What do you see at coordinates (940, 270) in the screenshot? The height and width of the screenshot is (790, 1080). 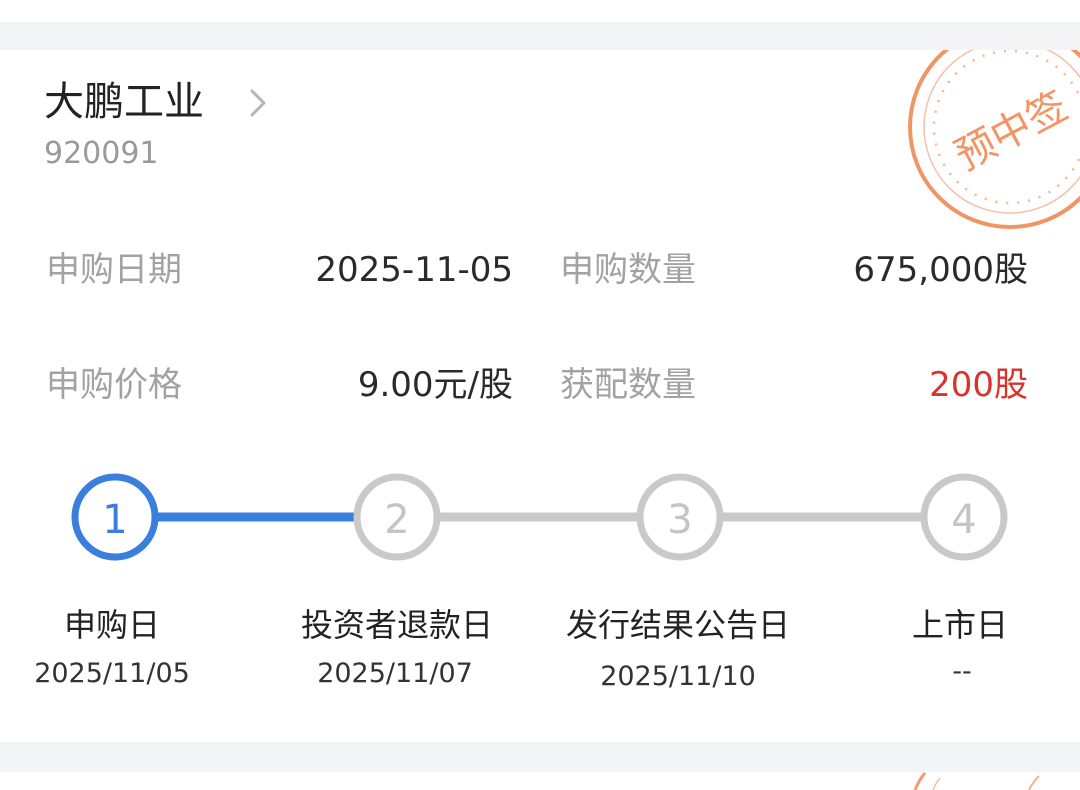 I see `subscribe-qty-value: 675,000股` at bounding box center [940, 270].